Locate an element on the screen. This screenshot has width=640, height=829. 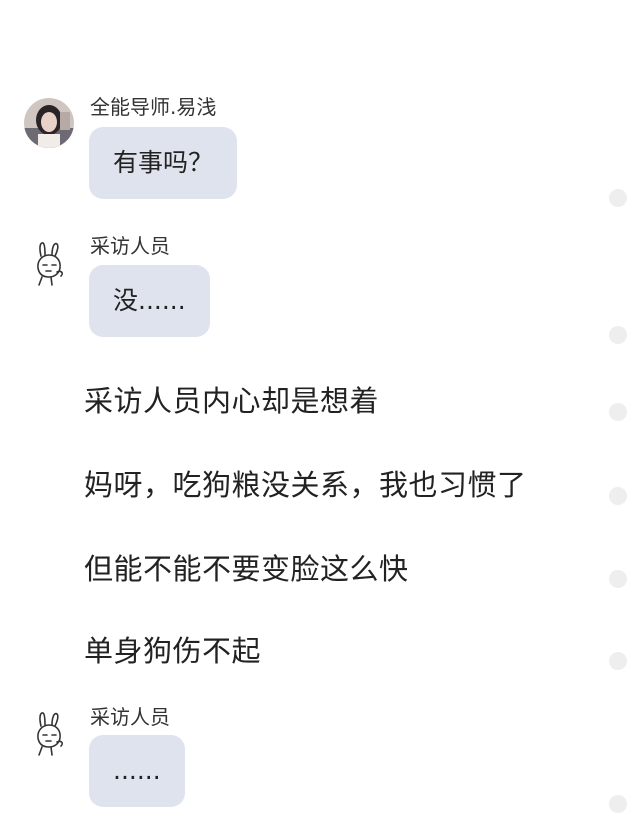
girl-photo-avatar-icon is located at coordinates (49, 123).